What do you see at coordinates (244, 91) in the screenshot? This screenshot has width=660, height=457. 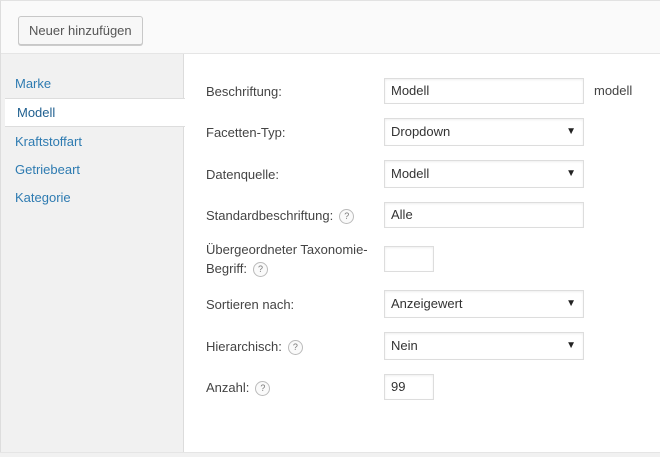 I see `label-beschriftung: Beschriftung:` at bounding box center [244, 91].